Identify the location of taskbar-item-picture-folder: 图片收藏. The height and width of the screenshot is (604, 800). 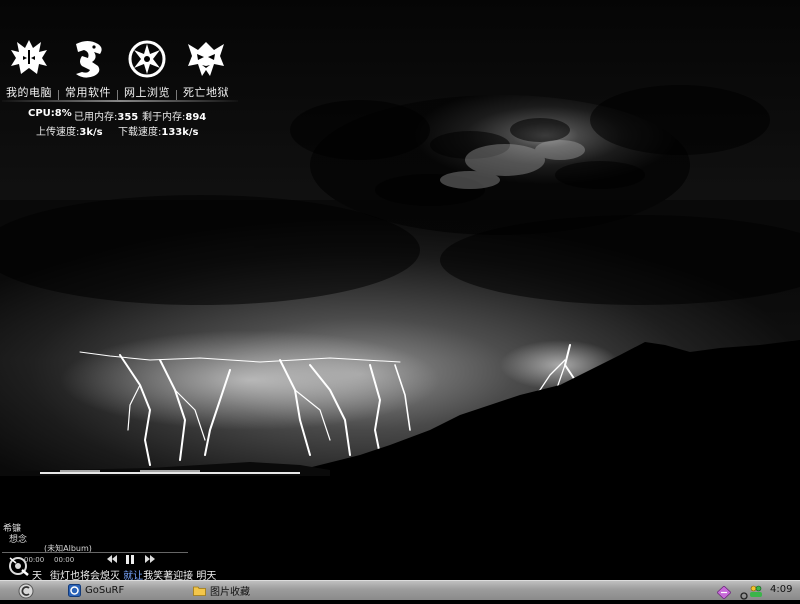
(221, 590).